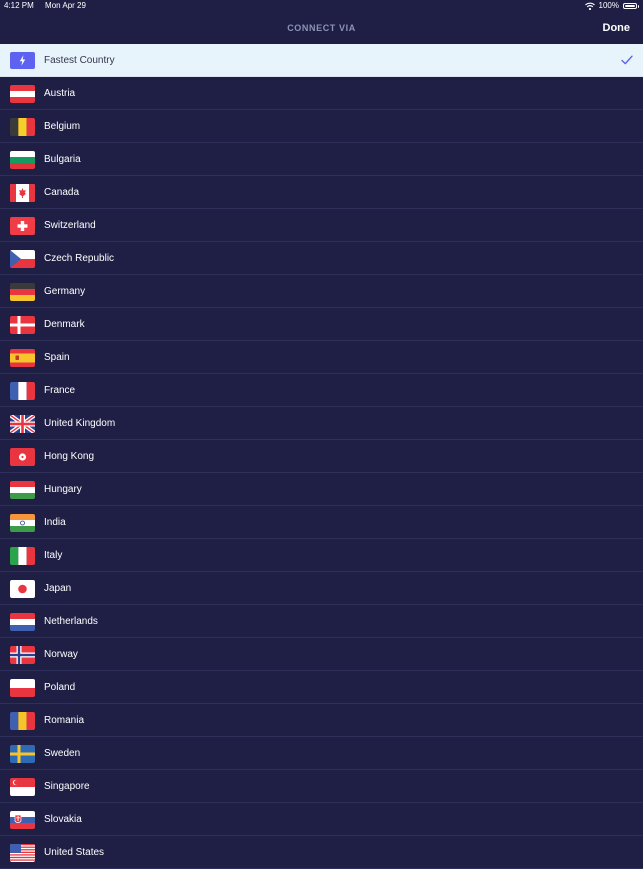 The width and height of the screenshot is (643, 869). What do you see at coordinates (22, 325) in the screenshot?
I see `flag-denmark-icon` at bounding box center [22, 325].